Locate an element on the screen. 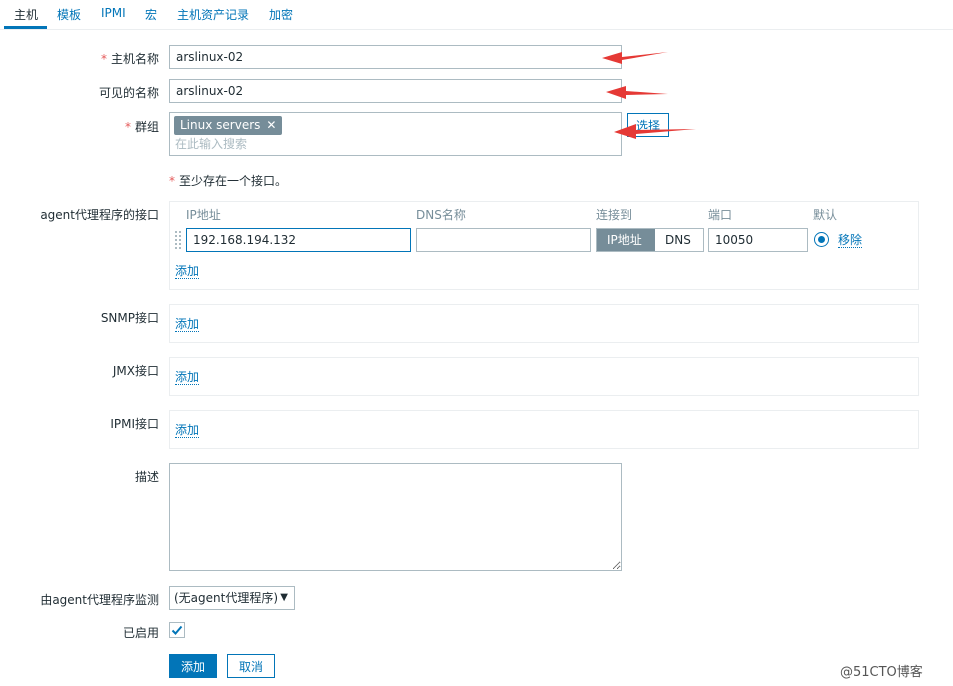  description-label: 描述 is located at coordinates (146, 477).